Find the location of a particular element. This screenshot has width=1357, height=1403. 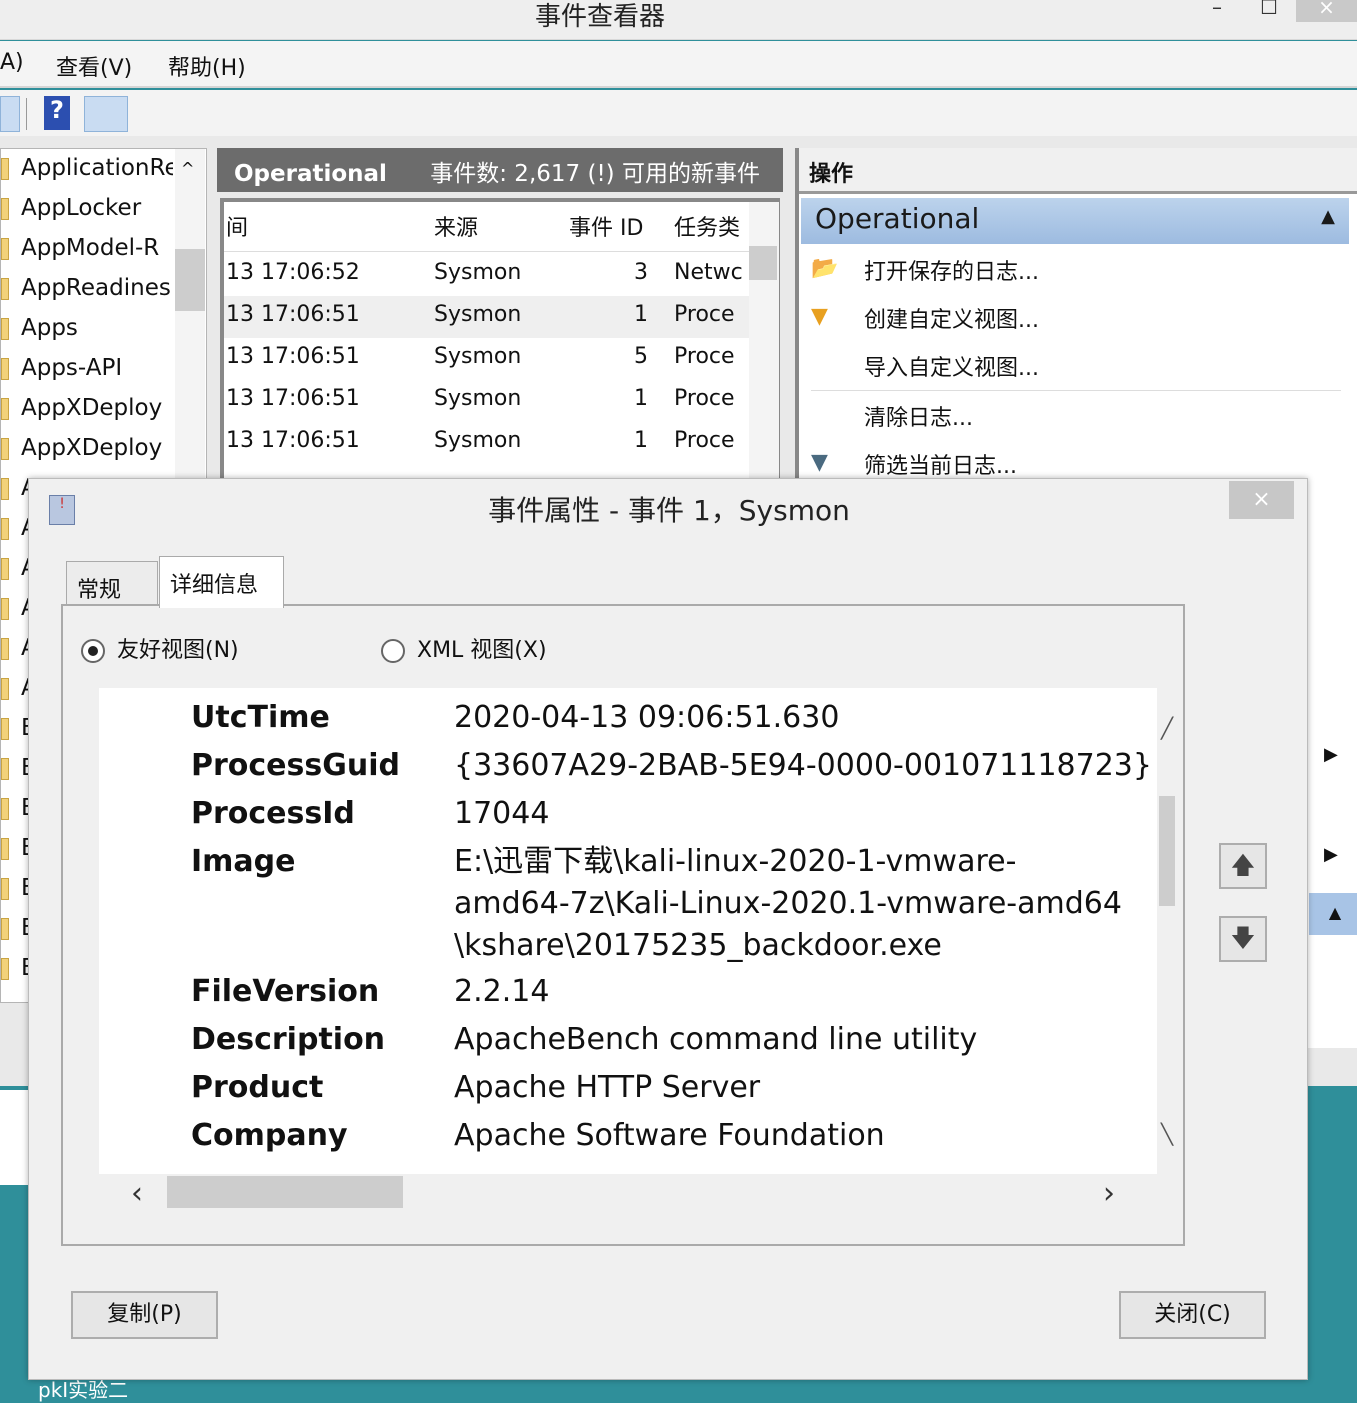

vertical-scroll-thumb is located at coordinates (1167, 851).